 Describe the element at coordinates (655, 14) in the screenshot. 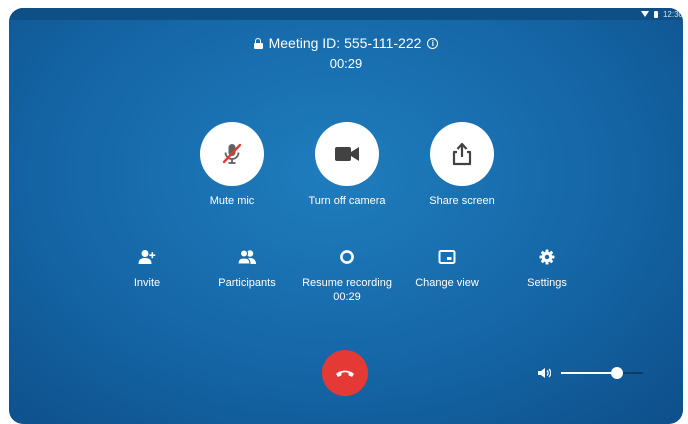

I see `battery-icon` at that location.